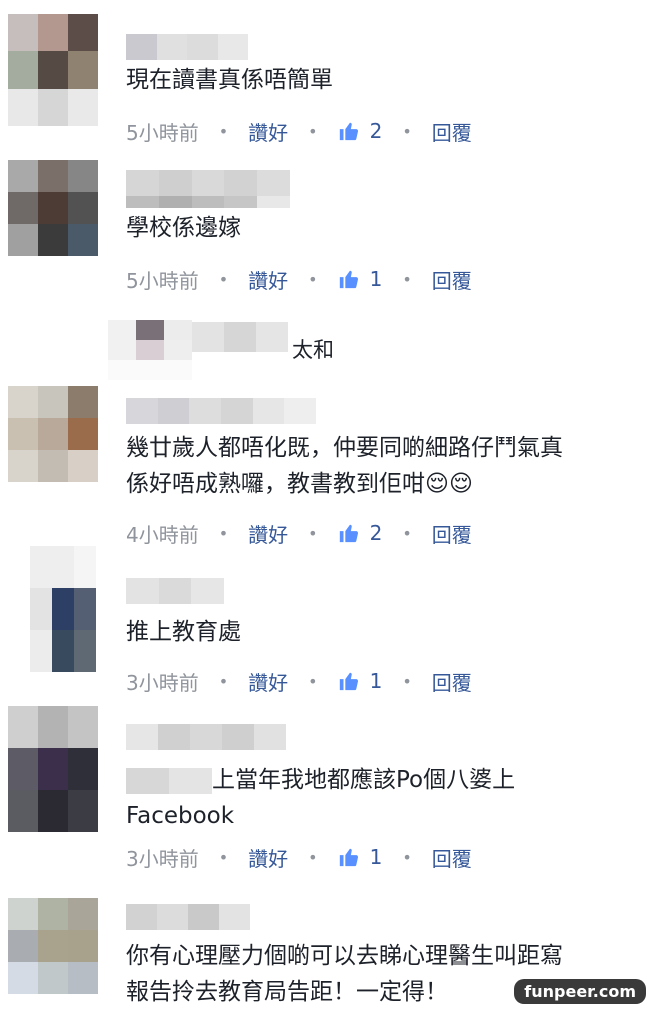 The height and width of the screenshot is (1014, 660). I want to click on comment-text: 現在讀書真係唔簡單, so click(229, 80).